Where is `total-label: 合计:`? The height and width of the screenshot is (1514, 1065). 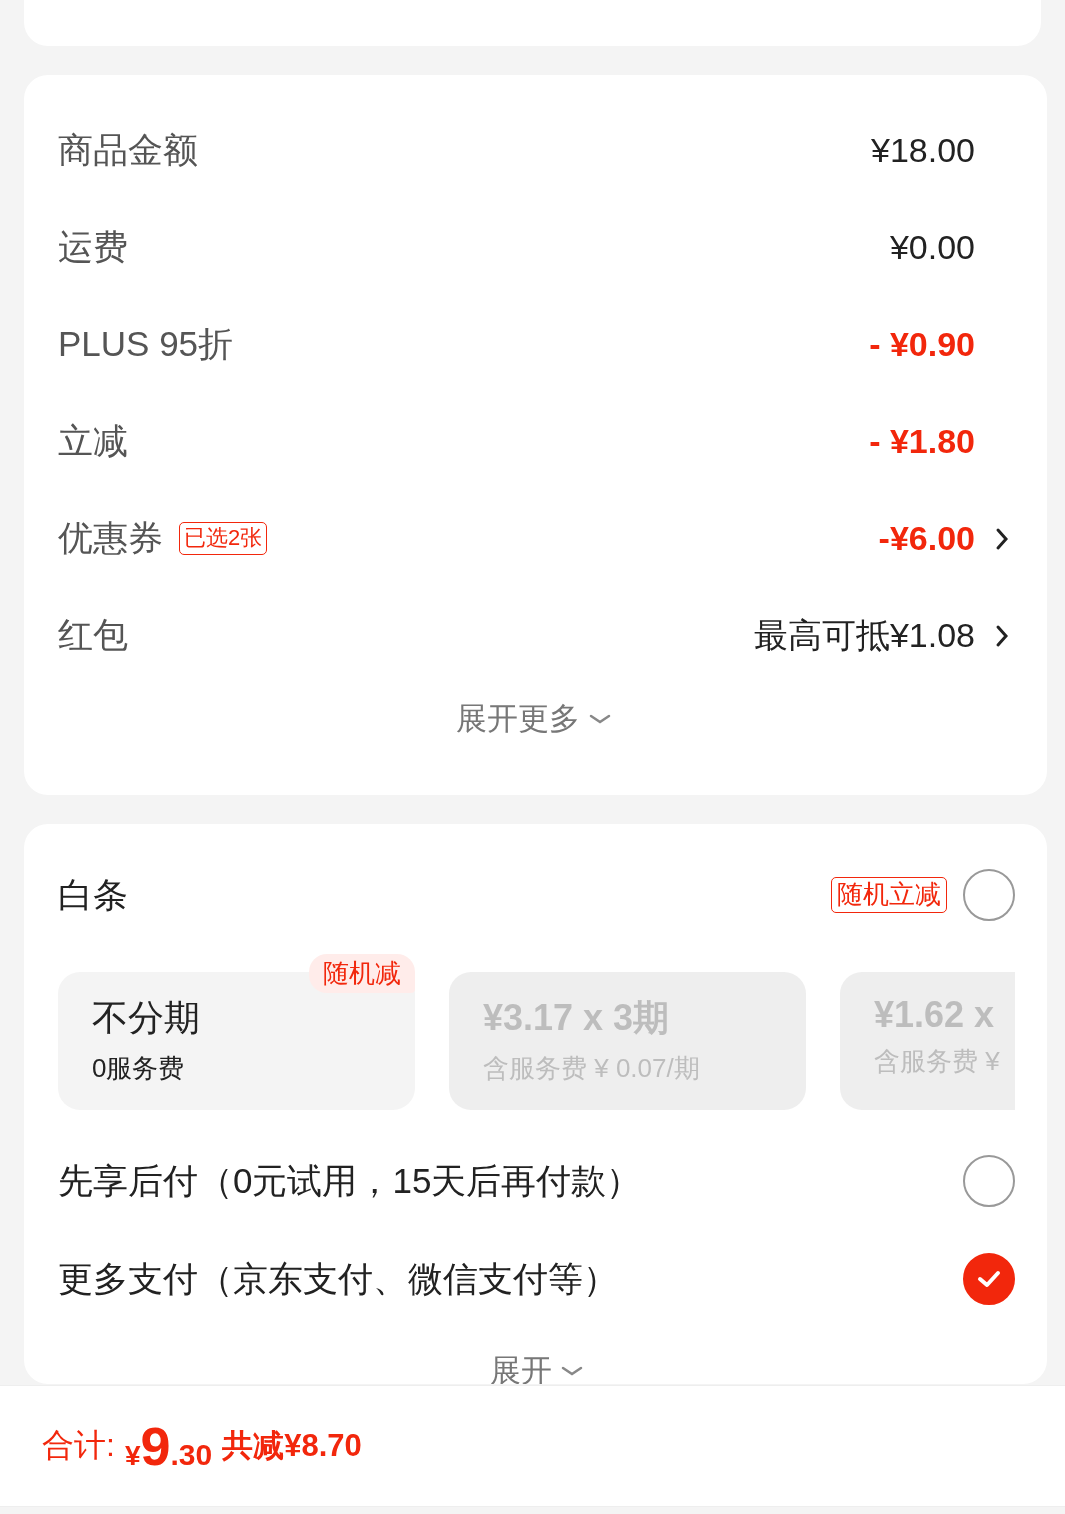
total-label: 合计: is located at coordinates (78, 1445).